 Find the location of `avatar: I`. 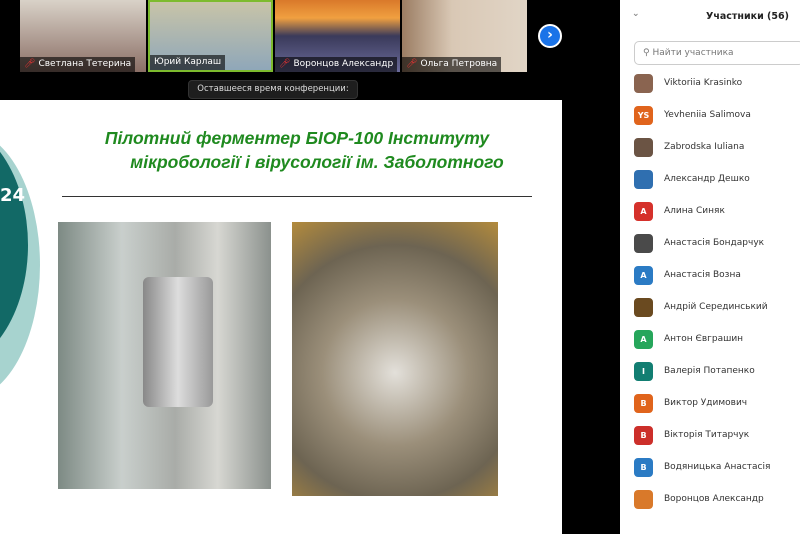

avatar: I is located at coordinates (643, 371).